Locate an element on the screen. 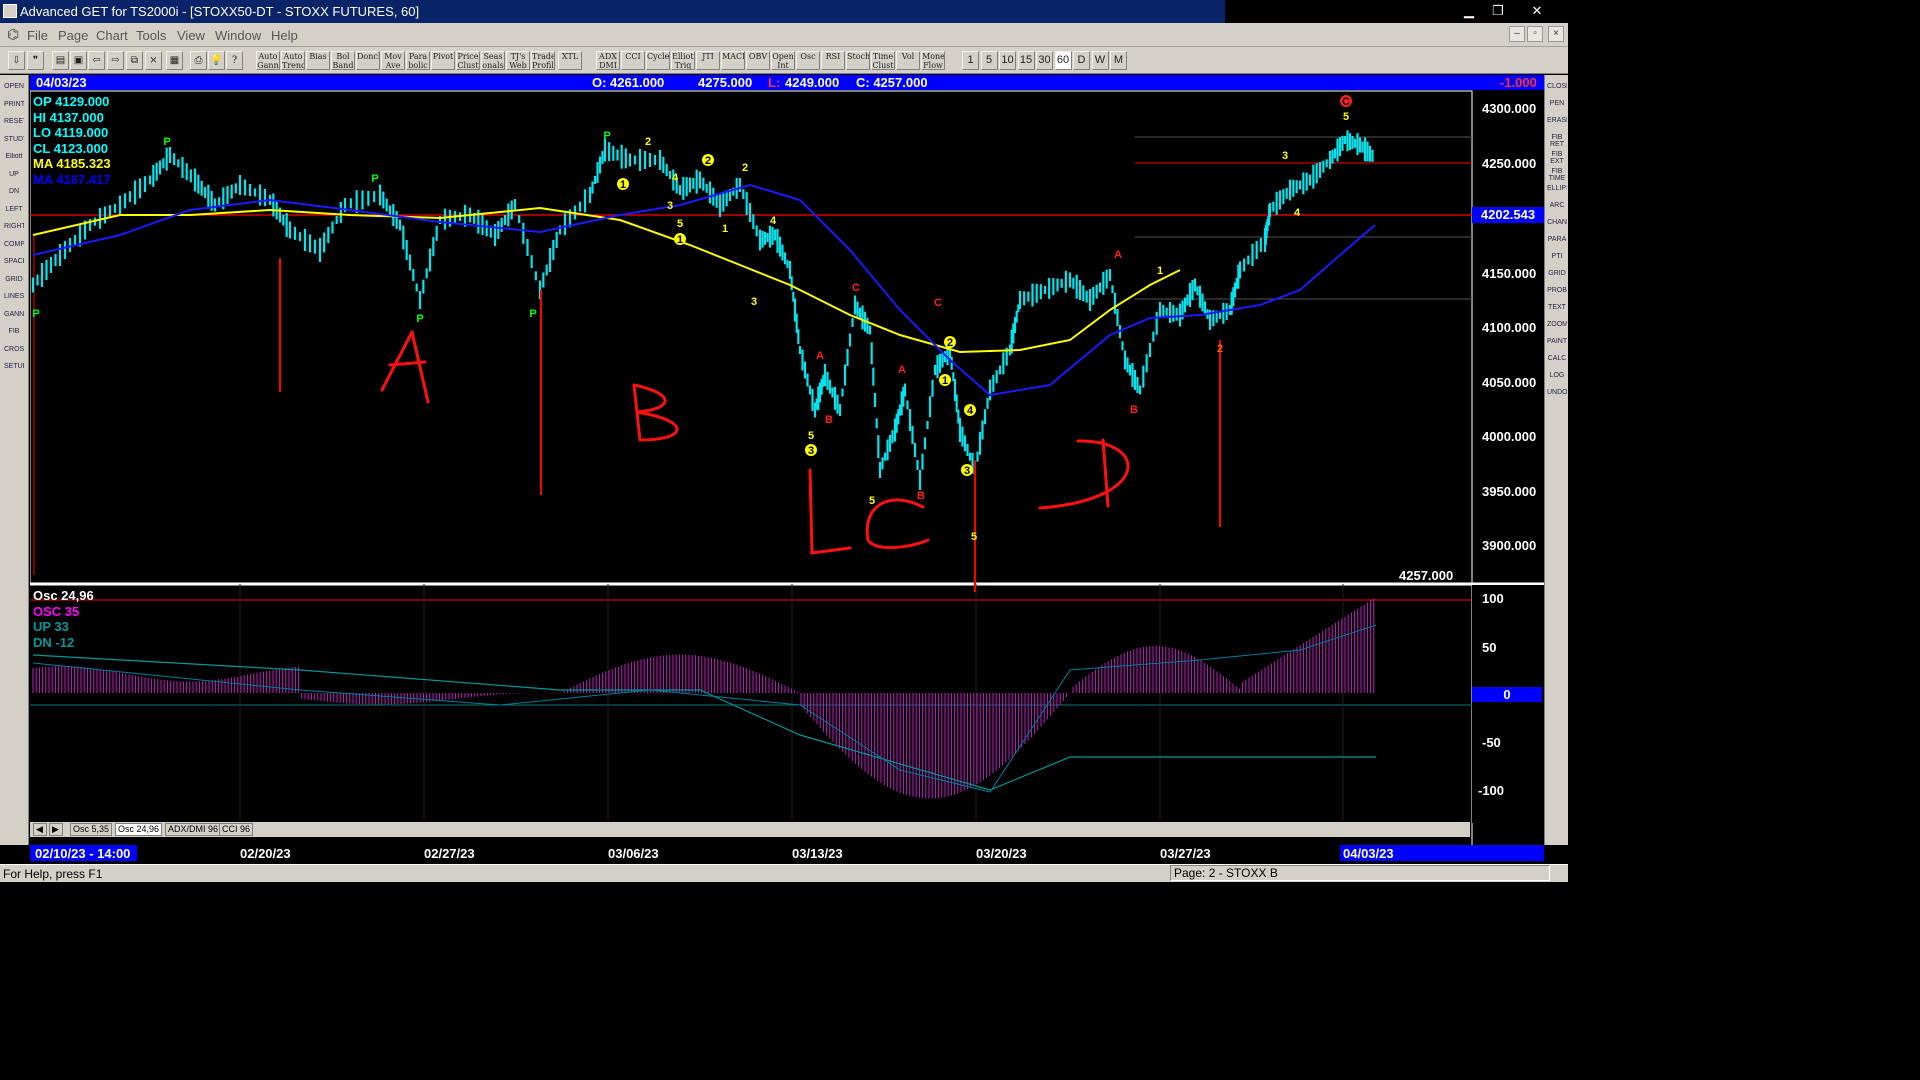 The width and height of the screenshot is (1920, 1080). tab-scroll-right: ▶ is located at coordinates (56, 829).